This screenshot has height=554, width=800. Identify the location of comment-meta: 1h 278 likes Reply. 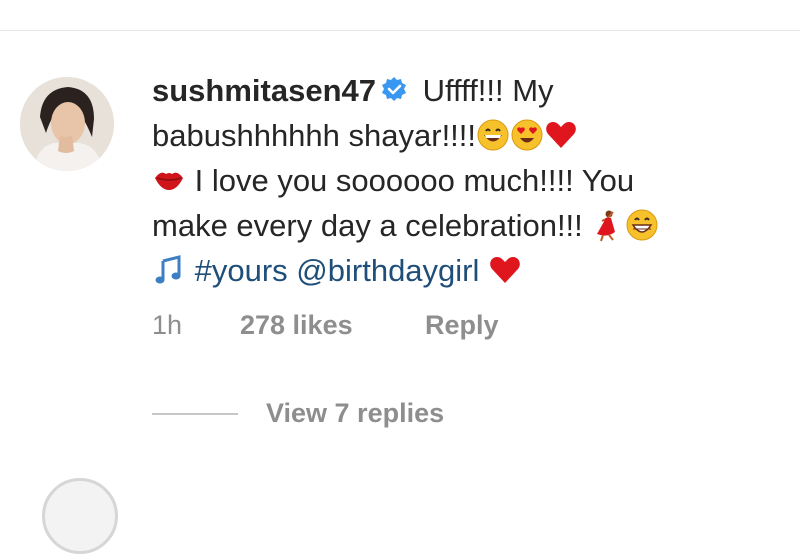
(325, 325).